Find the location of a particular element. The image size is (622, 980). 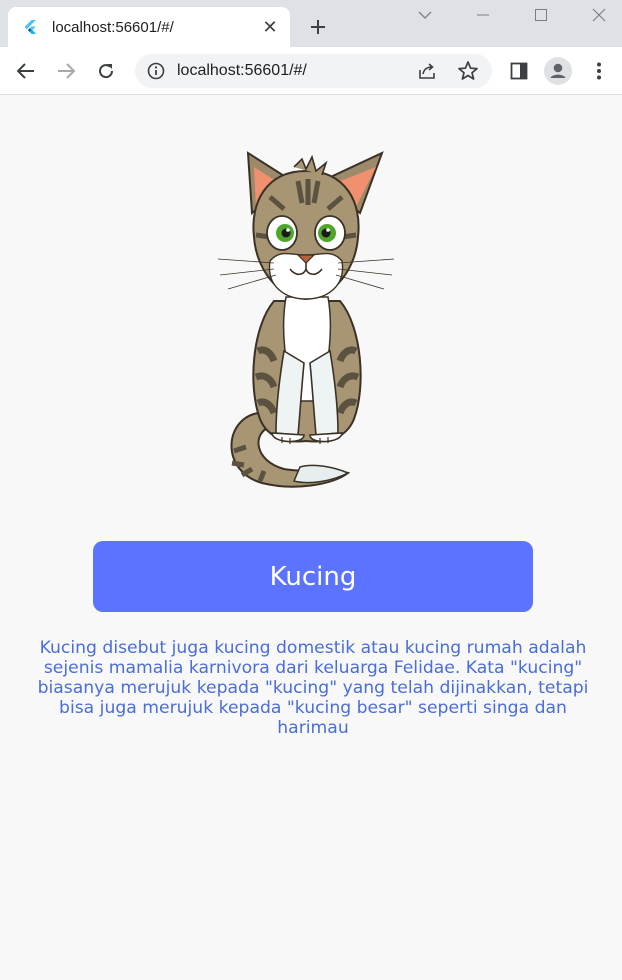

back-arrow-icon is located at coordinates (26, 71).